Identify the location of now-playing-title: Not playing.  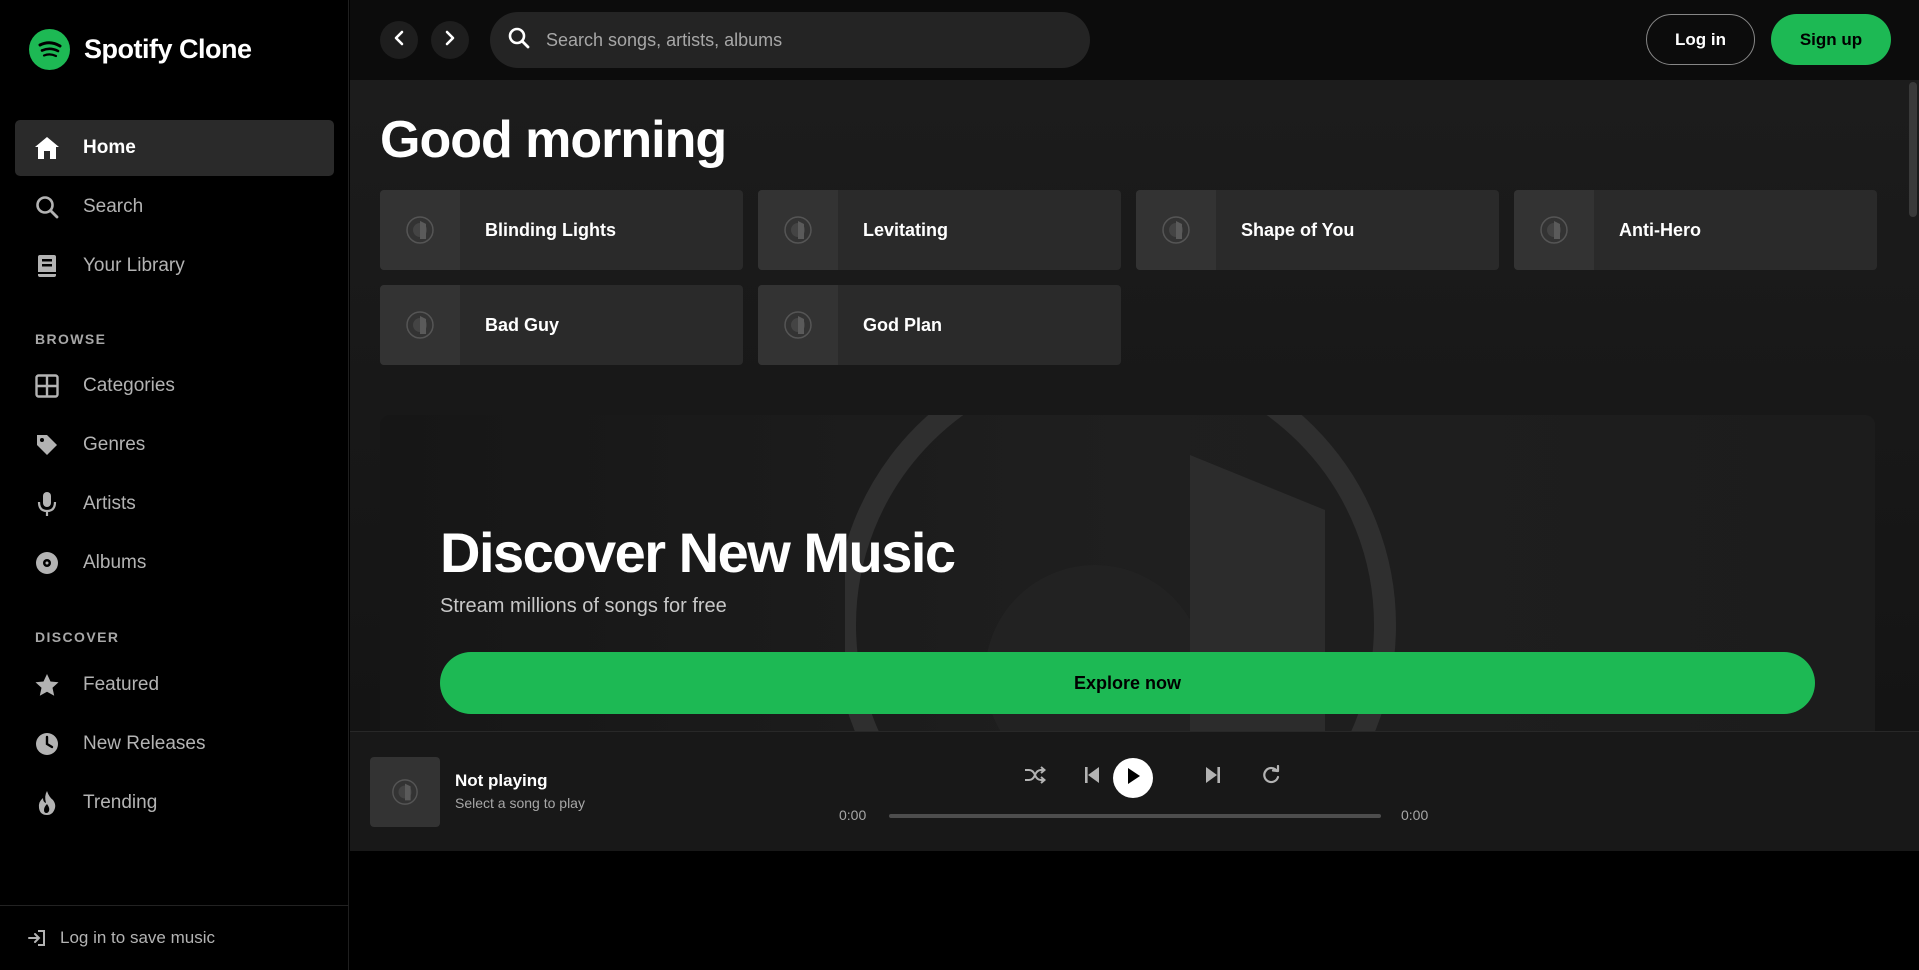
(501, 780).